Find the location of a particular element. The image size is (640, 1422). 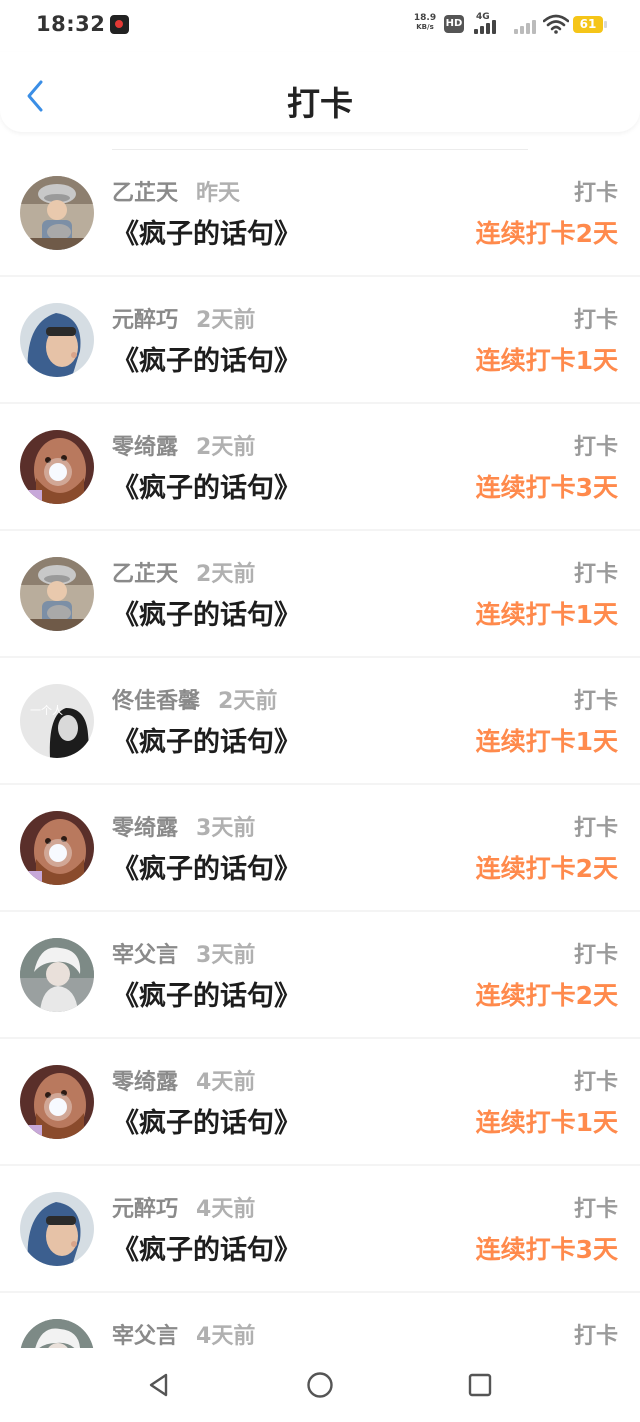

recents-square-icon is located at coordinates (480, 1385).